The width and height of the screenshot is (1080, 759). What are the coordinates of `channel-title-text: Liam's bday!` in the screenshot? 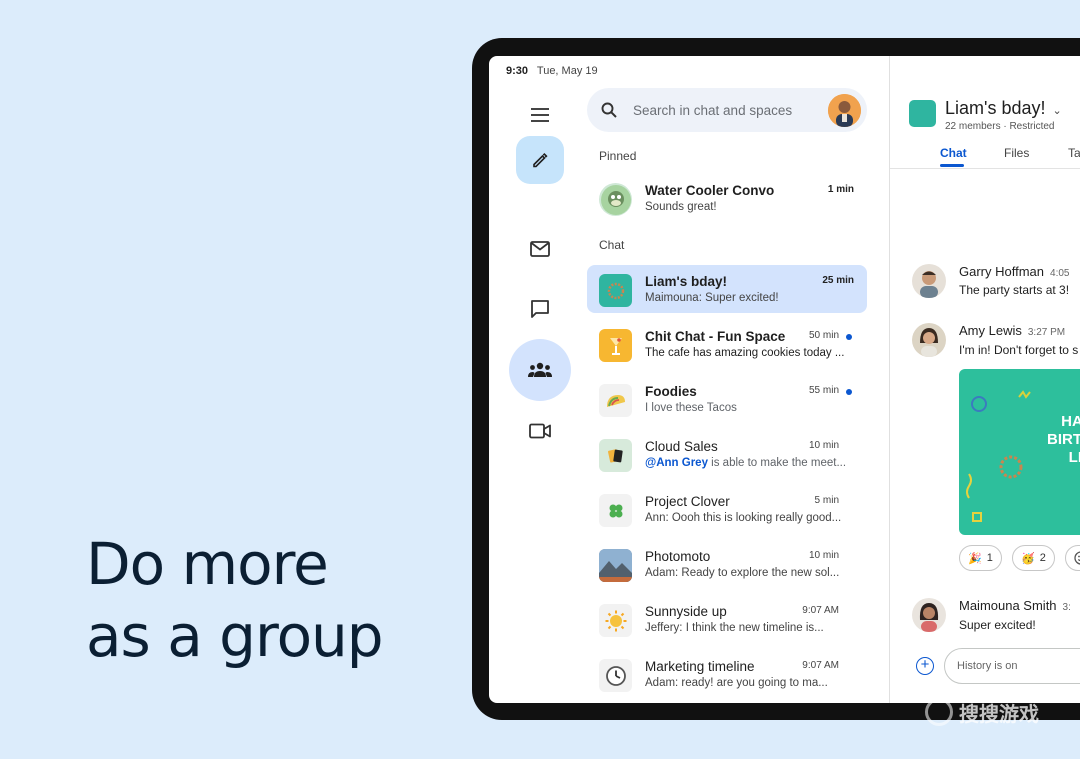 It's located at (995, 108).